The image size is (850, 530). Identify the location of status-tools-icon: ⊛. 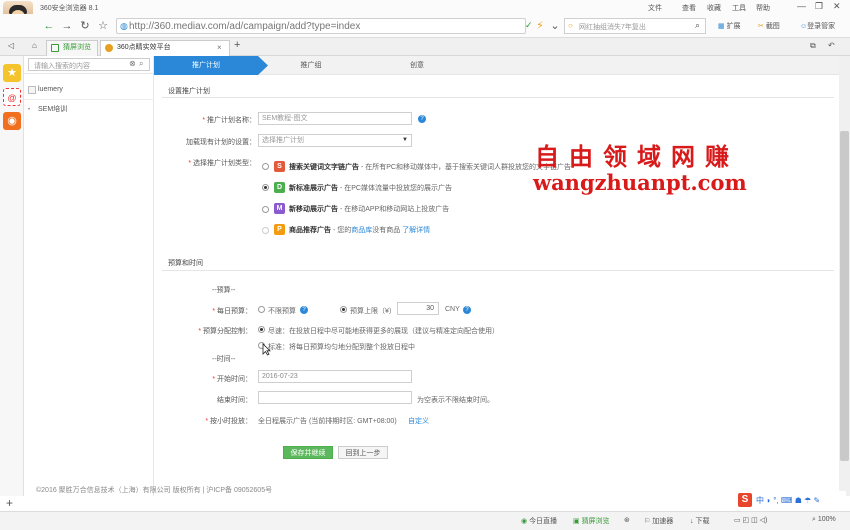
(627, 520).